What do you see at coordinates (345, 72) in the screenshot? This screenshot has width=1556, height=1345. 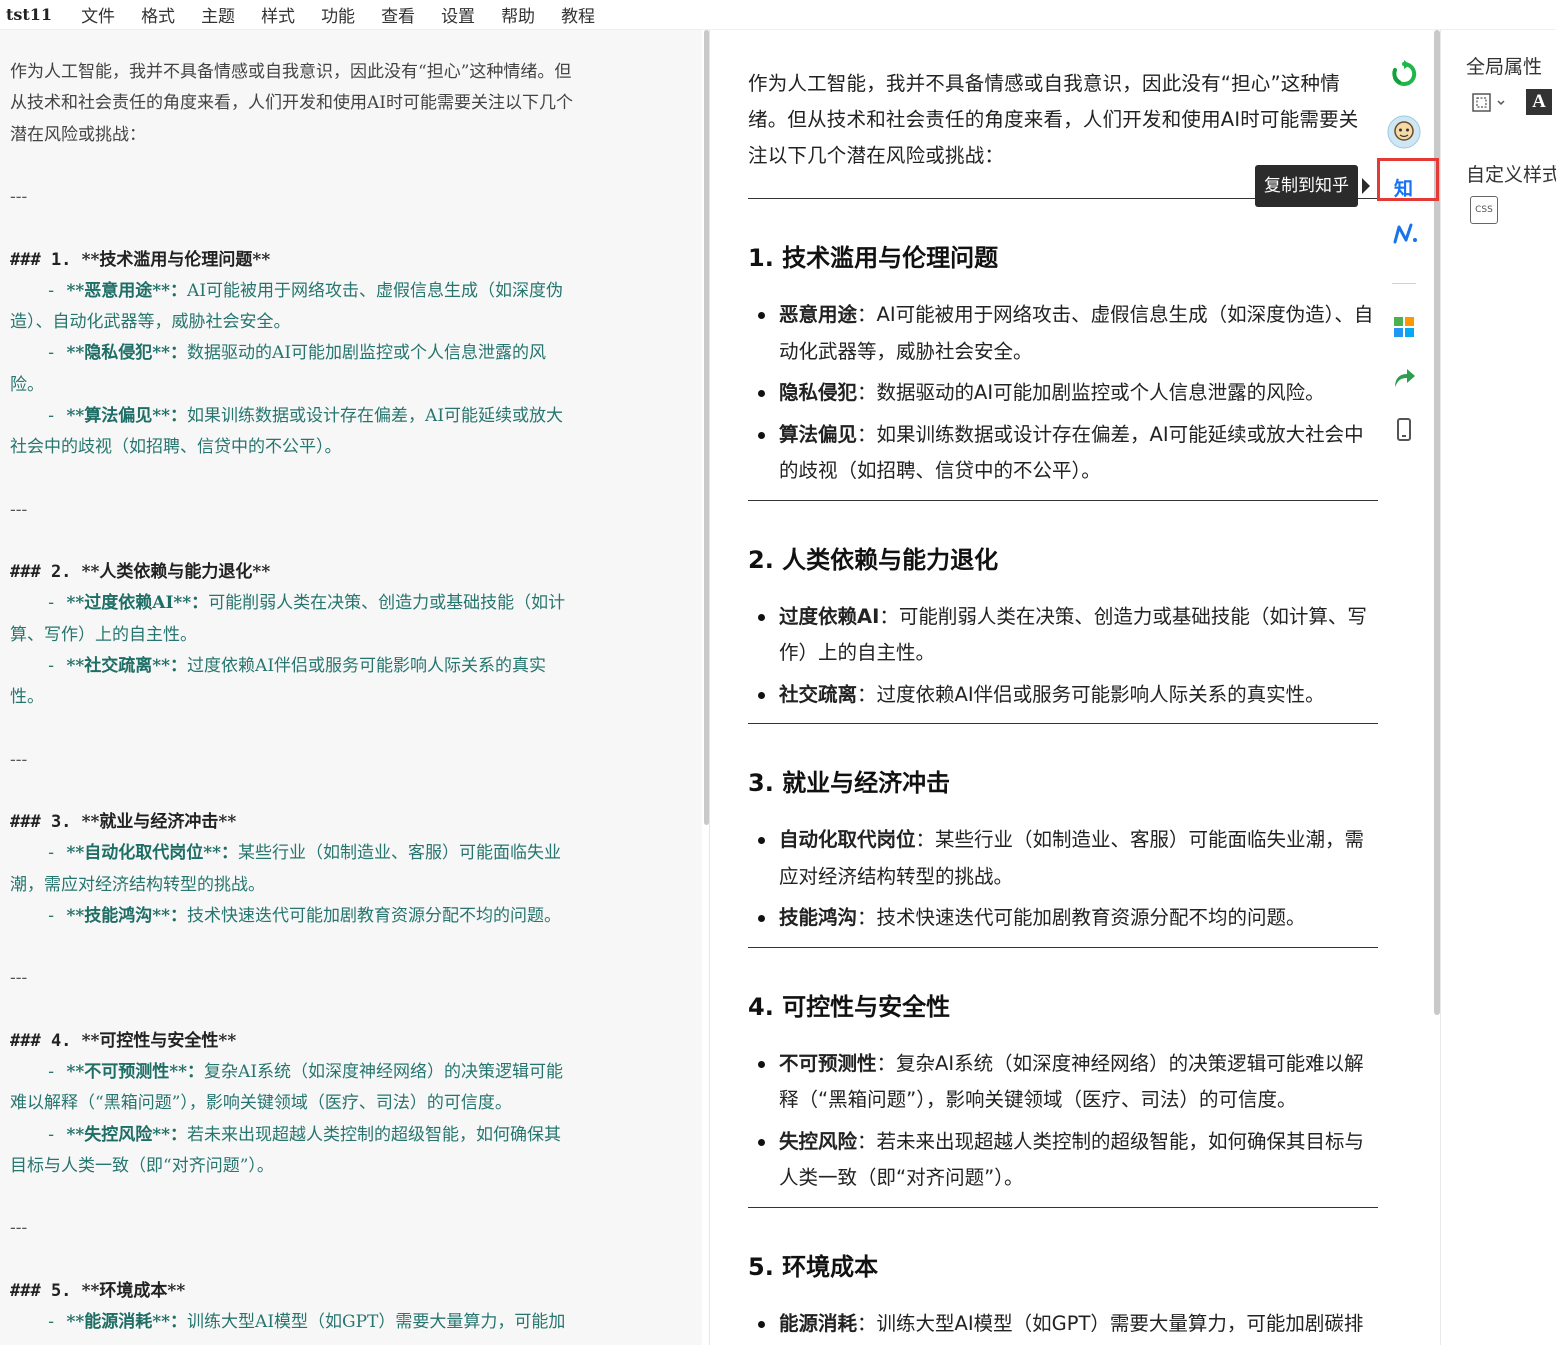 I see `editor-text-line: 作为人工智能，我并不具备情感或自我意识，因此没有“担心”这种情绪。但` at bounding box center [345, 72].